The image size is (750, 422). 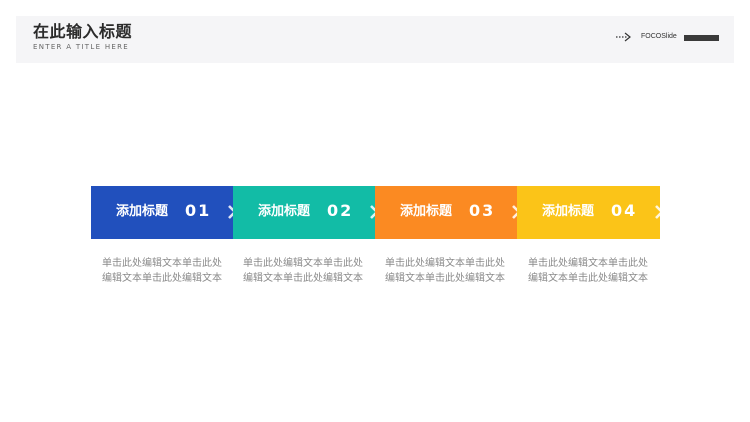 I want to click on page-subtitle: ENTER A TITLE HERE, so click(x=81, y=47).